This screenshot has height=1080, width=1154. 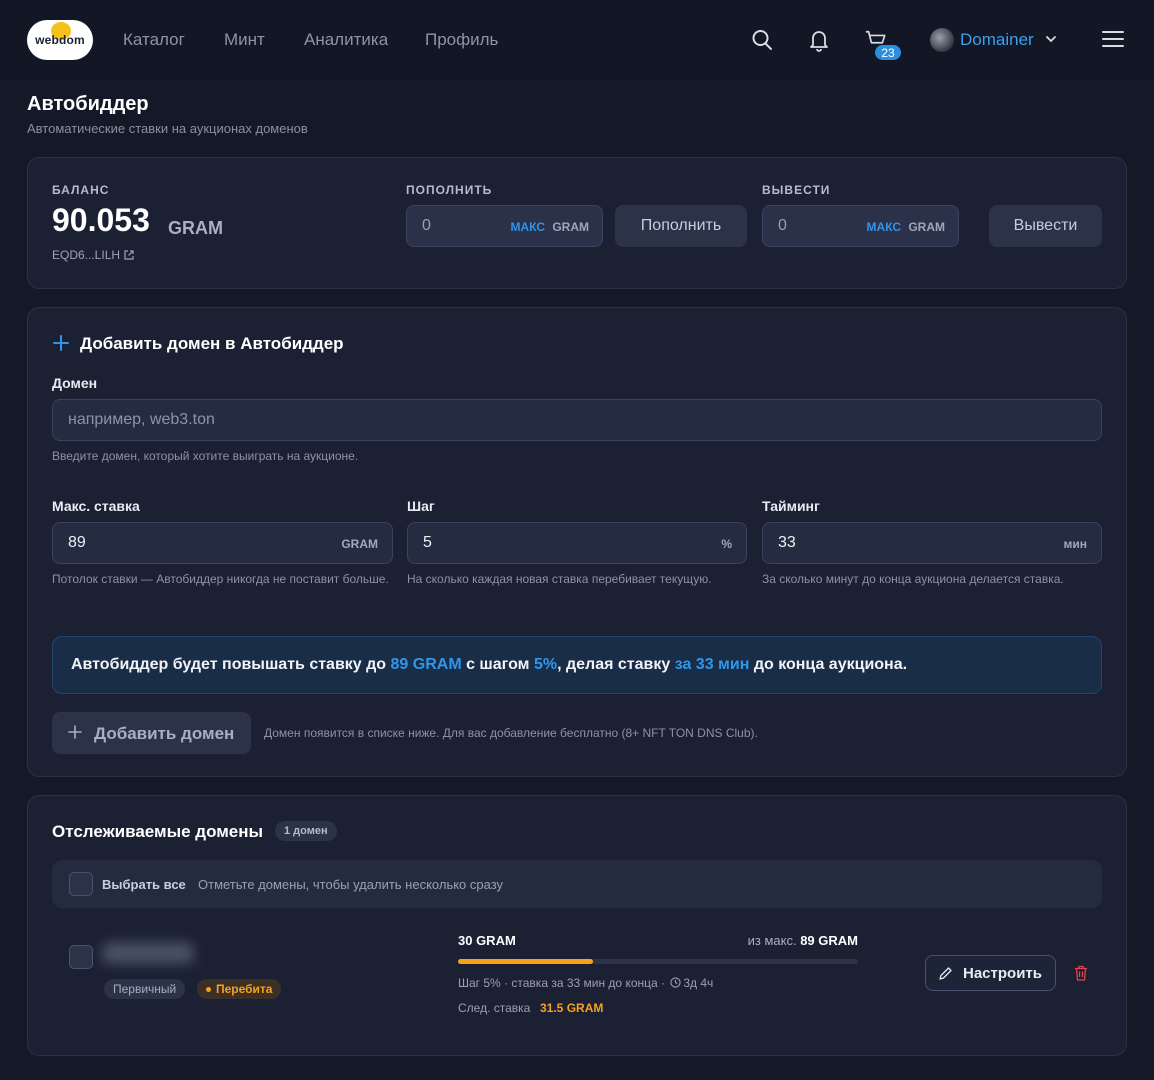 I want to click on max-bid-value: 89, so click(x=77, y=542).